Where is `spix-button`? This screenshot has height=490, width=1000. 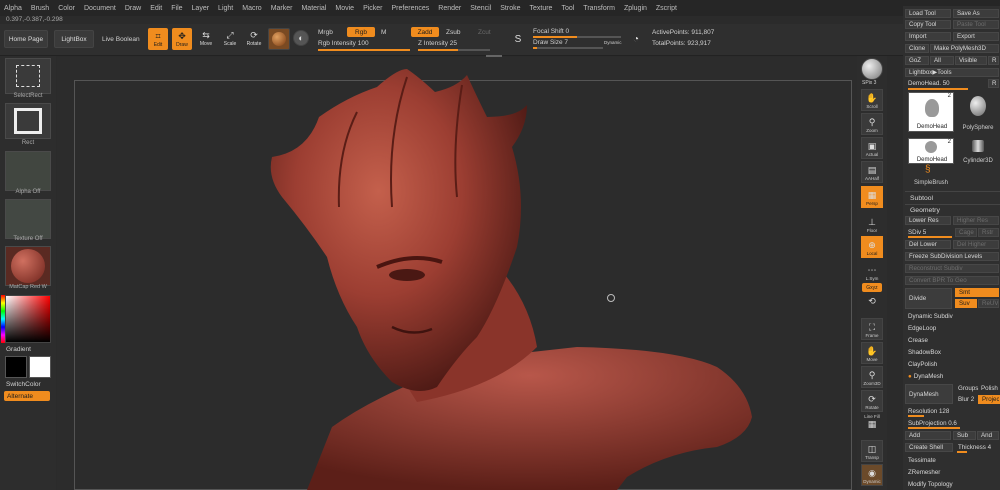 spix-button is located at coordinates (872, 69).